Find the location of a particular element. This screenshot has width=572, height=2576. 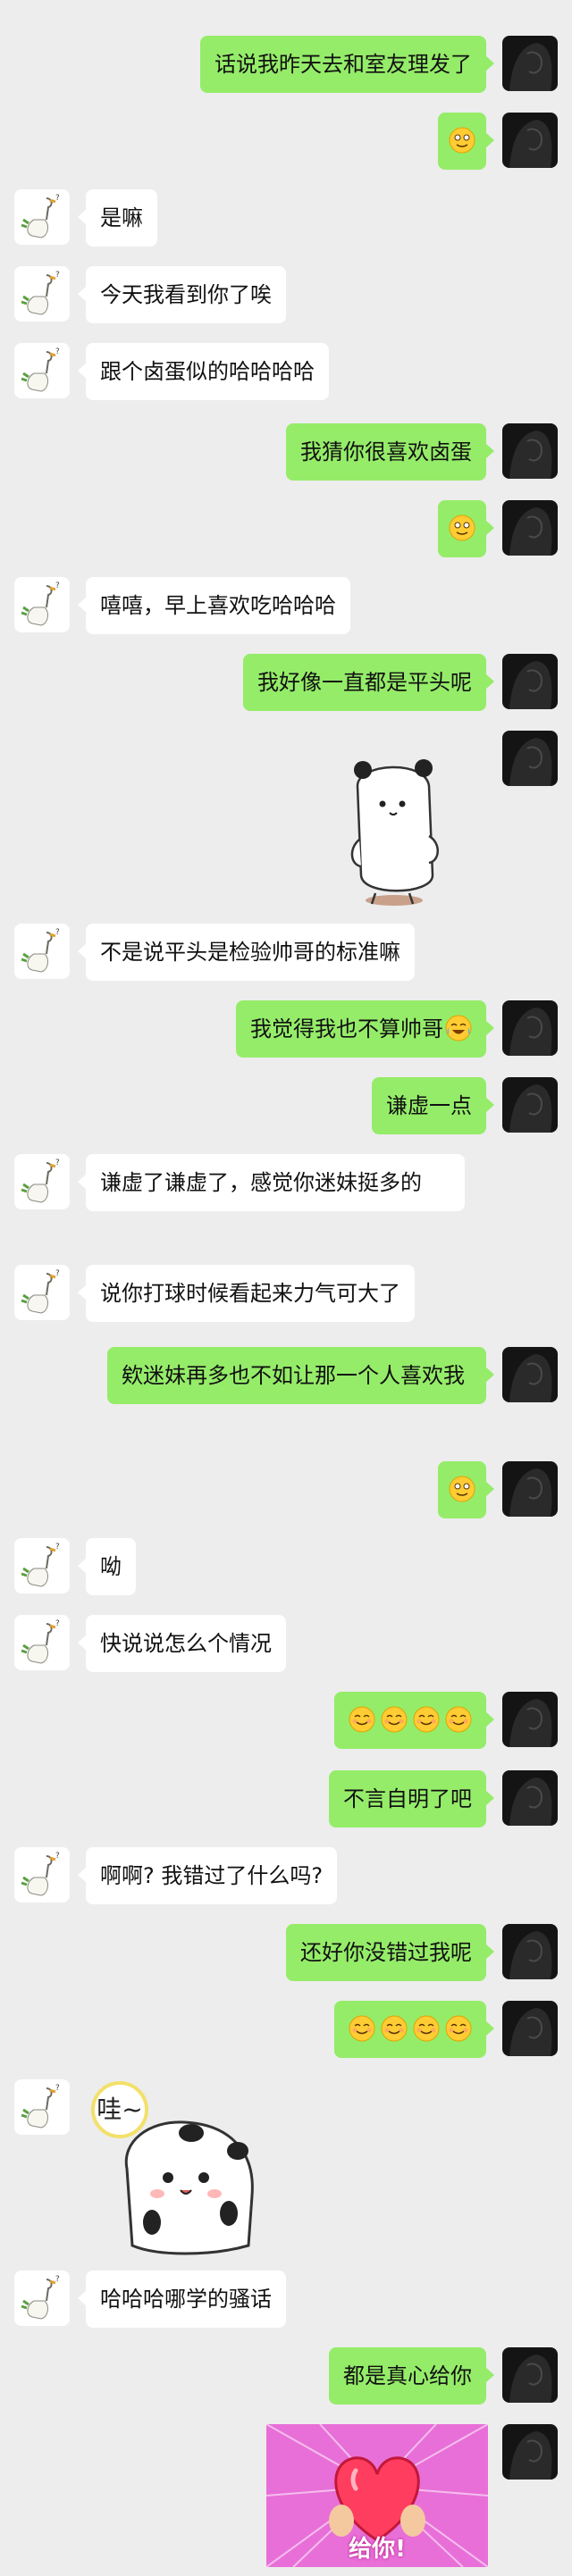

message-bubble: 我猜你很喜欢卤蛋 is located at coordinates (390, 452).